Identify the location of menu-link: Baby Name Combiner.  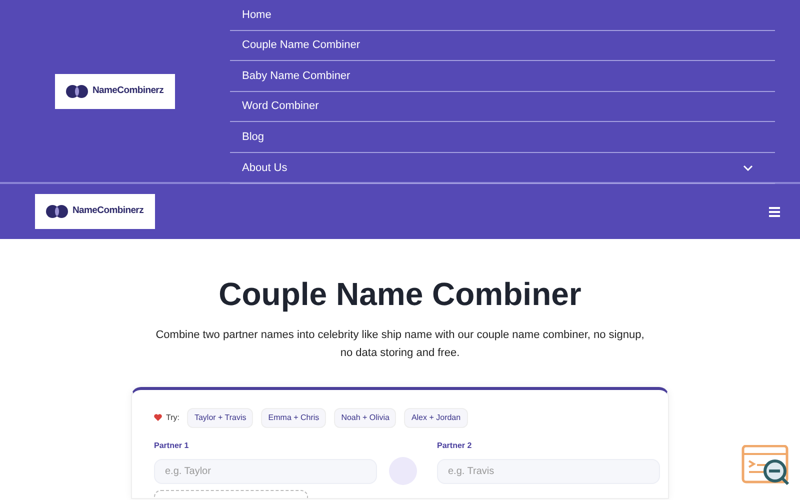
(296, 76).